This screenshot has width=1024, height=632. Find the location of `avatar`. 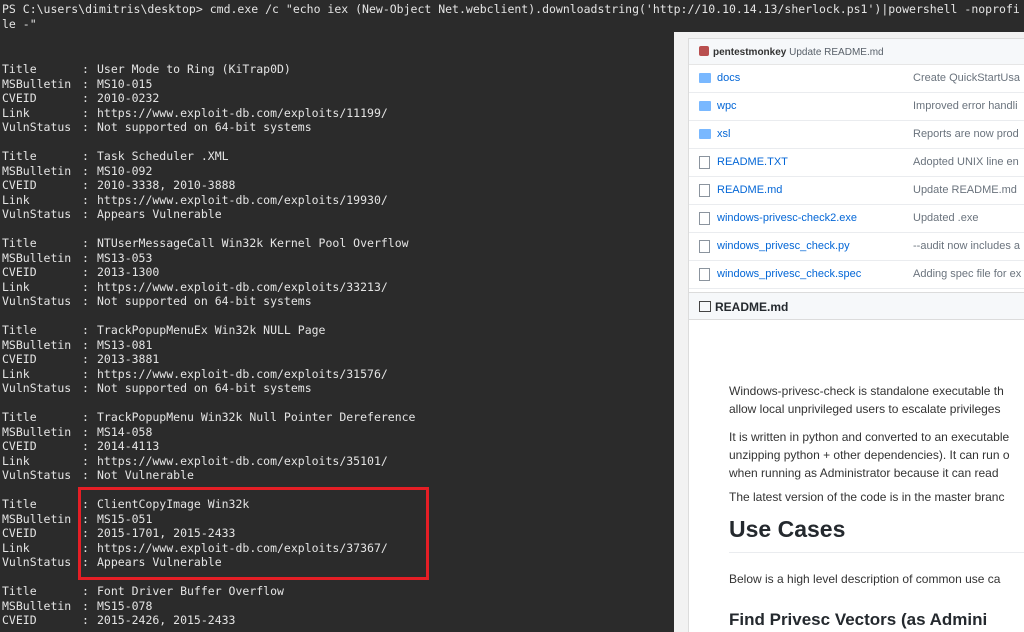

avatar is located at coordinates (704, 51).